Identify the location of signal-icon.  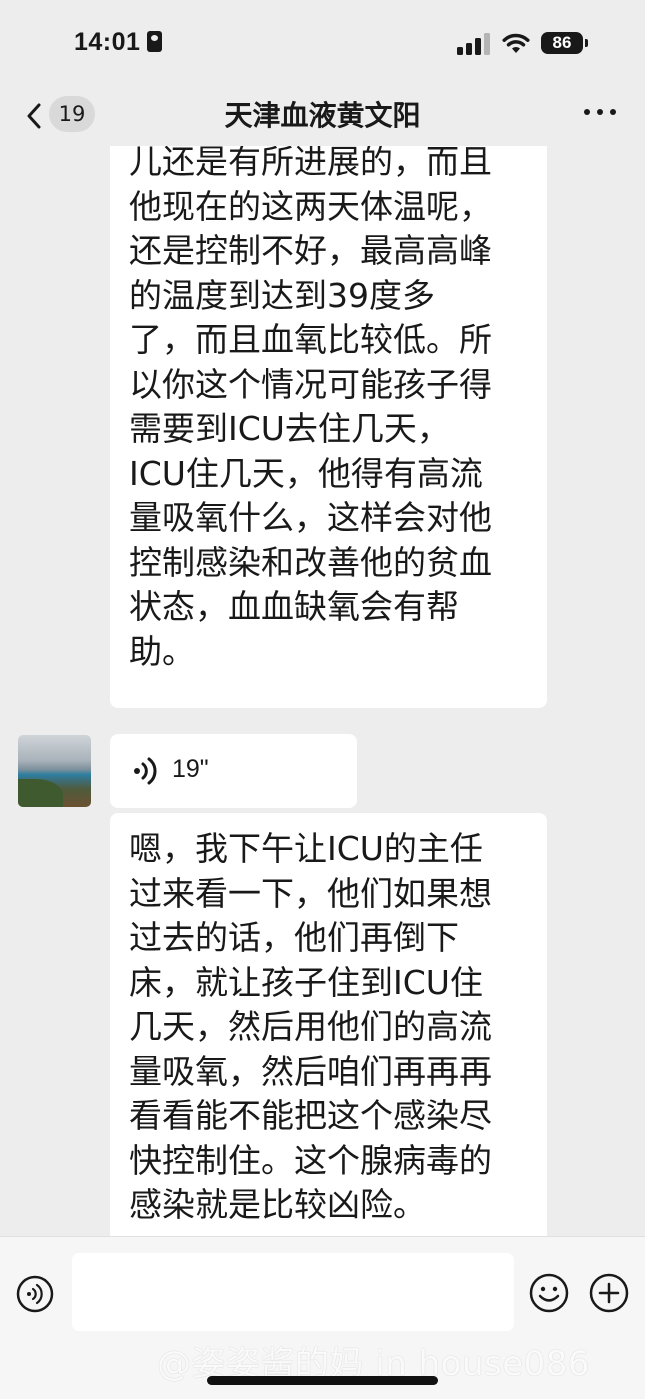
(473, 44).